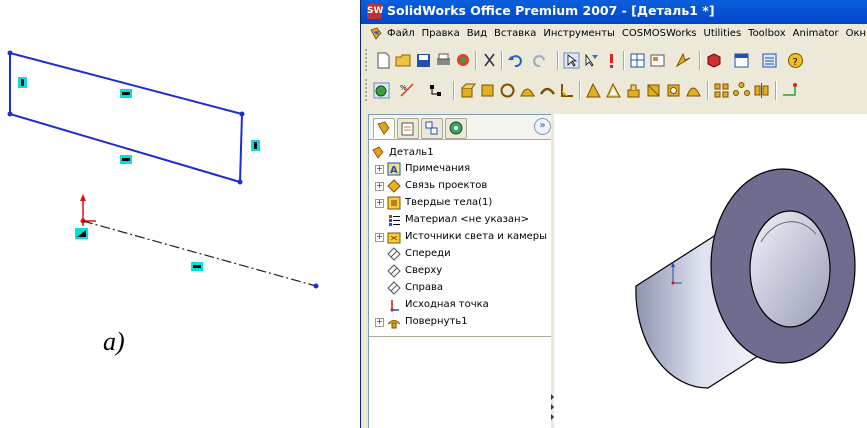 This screenshot has height=428, width=867. I want to click on configurationmanager-tab-icon, so click(432, 128).